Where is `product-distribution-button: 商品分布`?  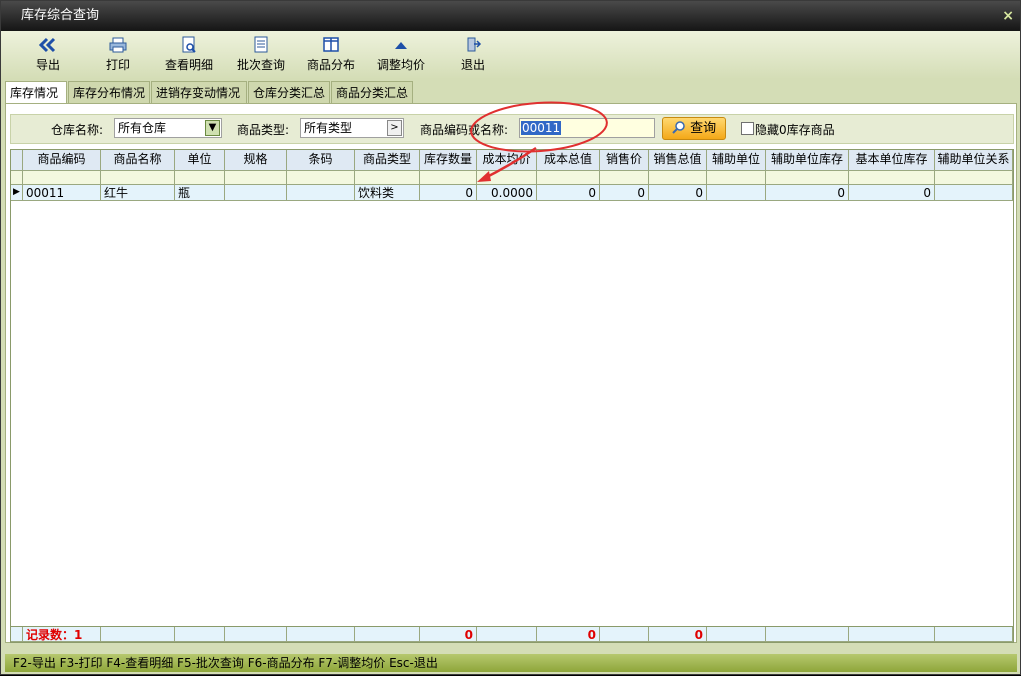
product-distribution-button: 商品分布 is located at coordinates (331, 54).